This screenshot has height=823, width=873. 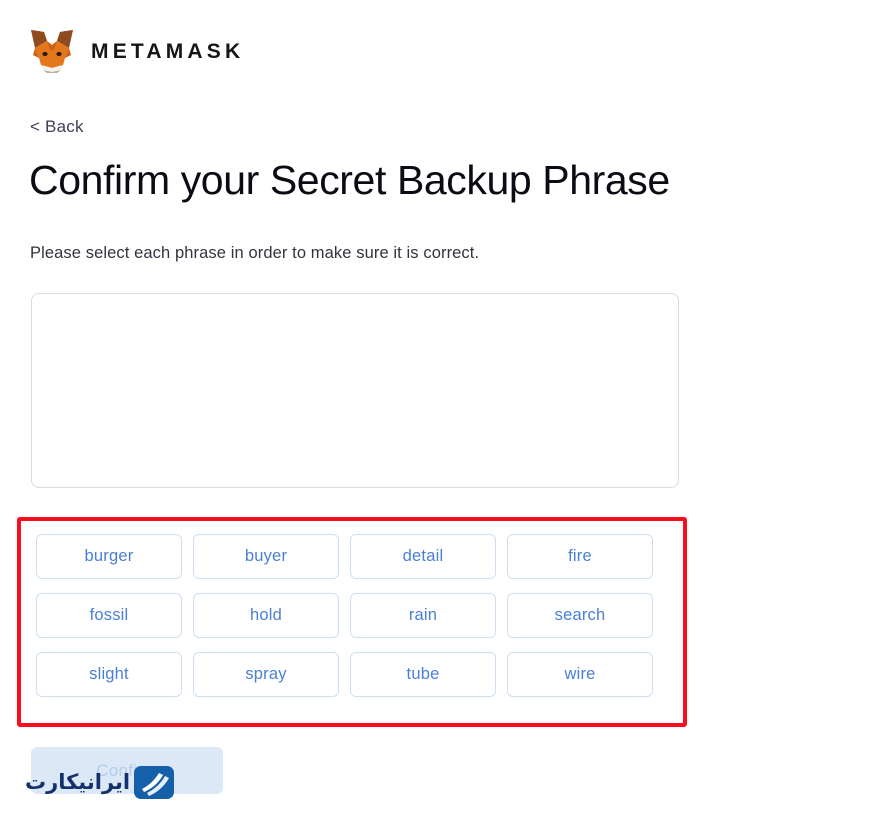 I want to click on word-chip: tube, so click(x=423, y=674).